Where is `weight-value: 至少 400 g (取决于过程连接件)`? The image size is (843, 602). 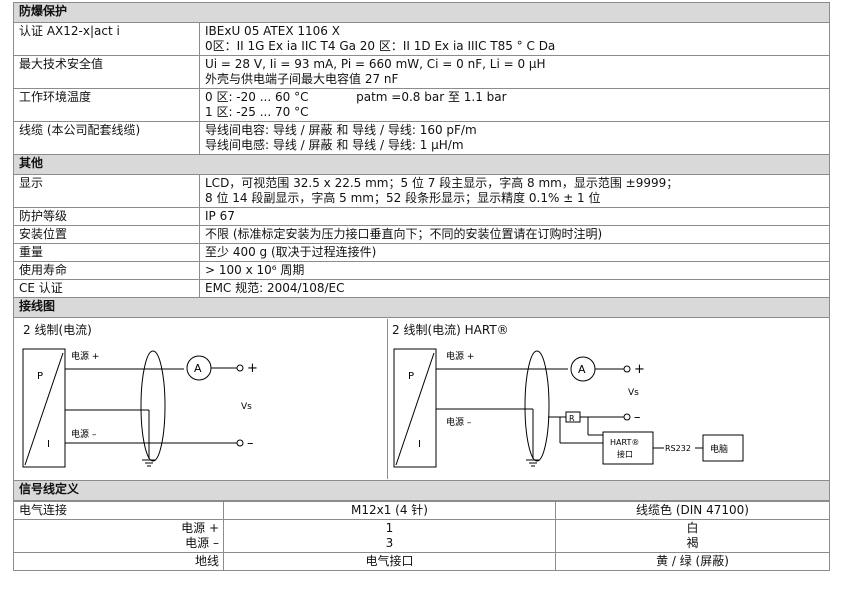
weight-value: 至少 400 g (取决于过程连接件) is located at coordinates (514, 252).